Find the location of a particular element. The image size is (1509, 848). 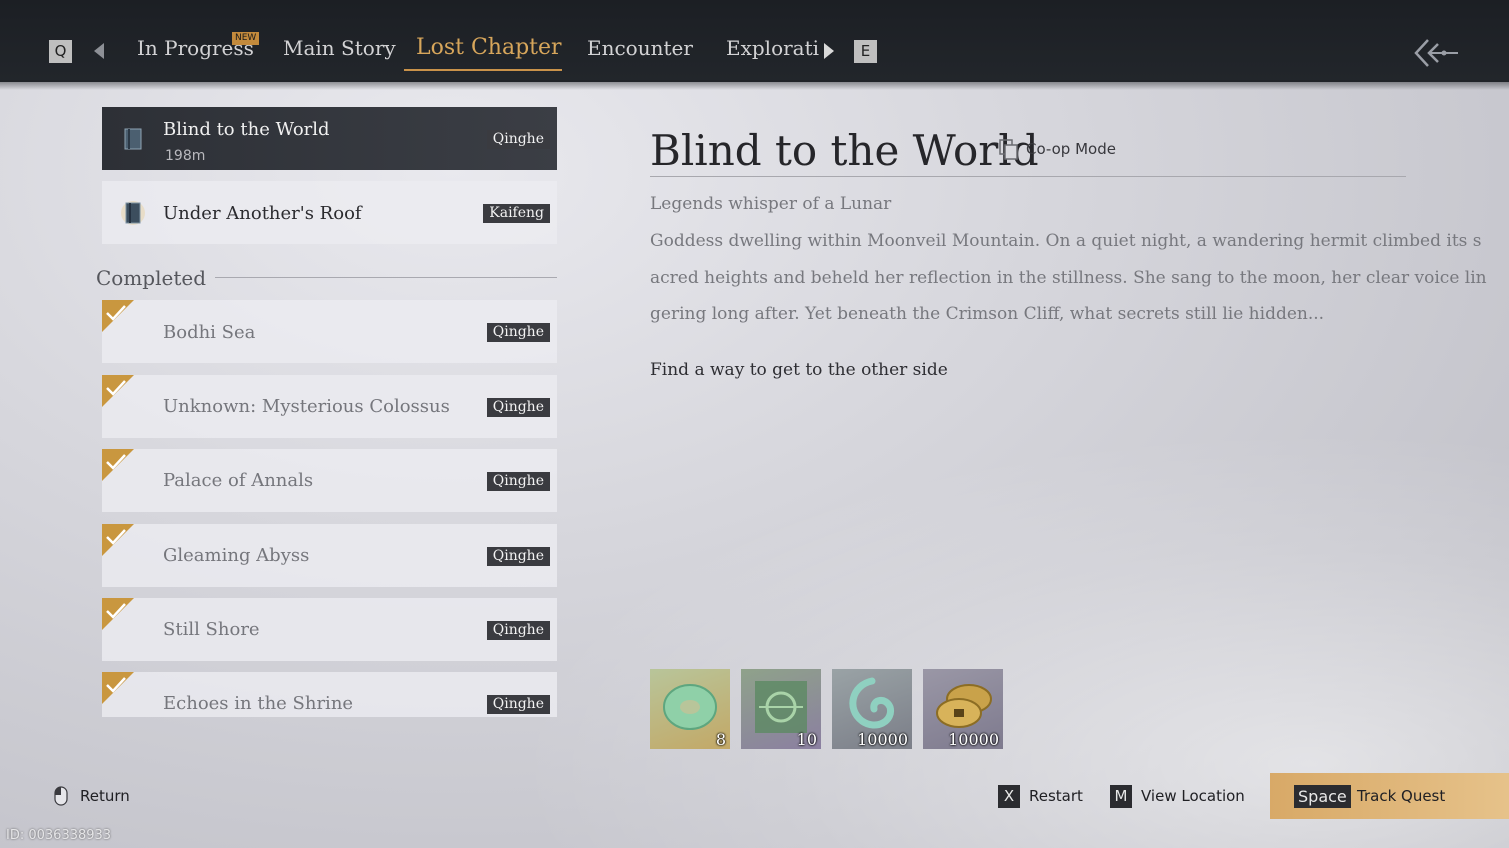

coop-mode-label: Co-op Mode is located at coordinates (1071, 149).